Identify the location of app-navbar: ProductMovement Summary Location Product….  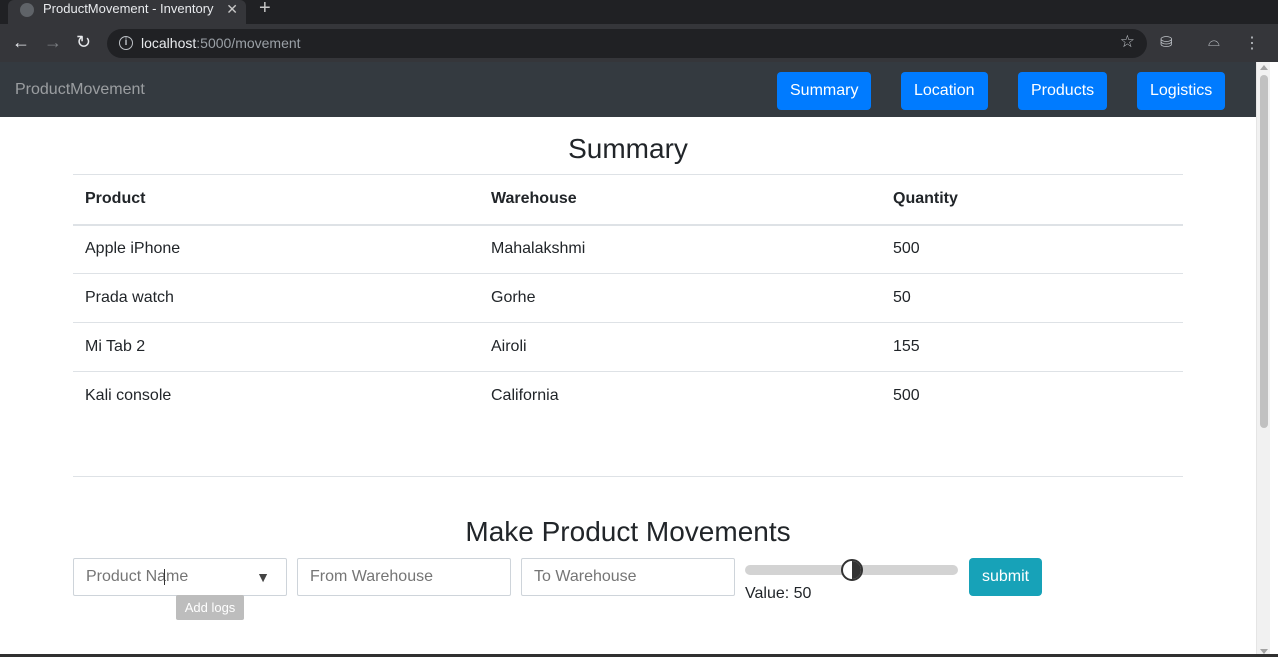
(628, 89).